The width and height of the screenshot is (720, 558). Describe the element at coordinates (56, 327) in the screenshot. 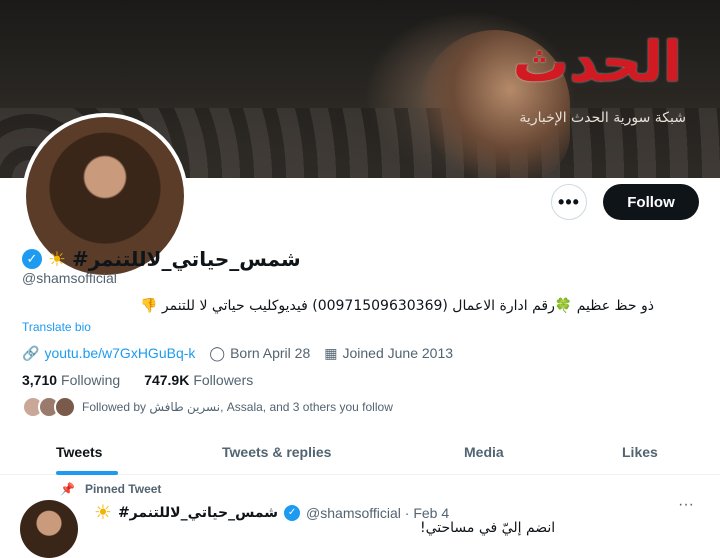

I see `translate-bio-link: Translate bio` at that location.